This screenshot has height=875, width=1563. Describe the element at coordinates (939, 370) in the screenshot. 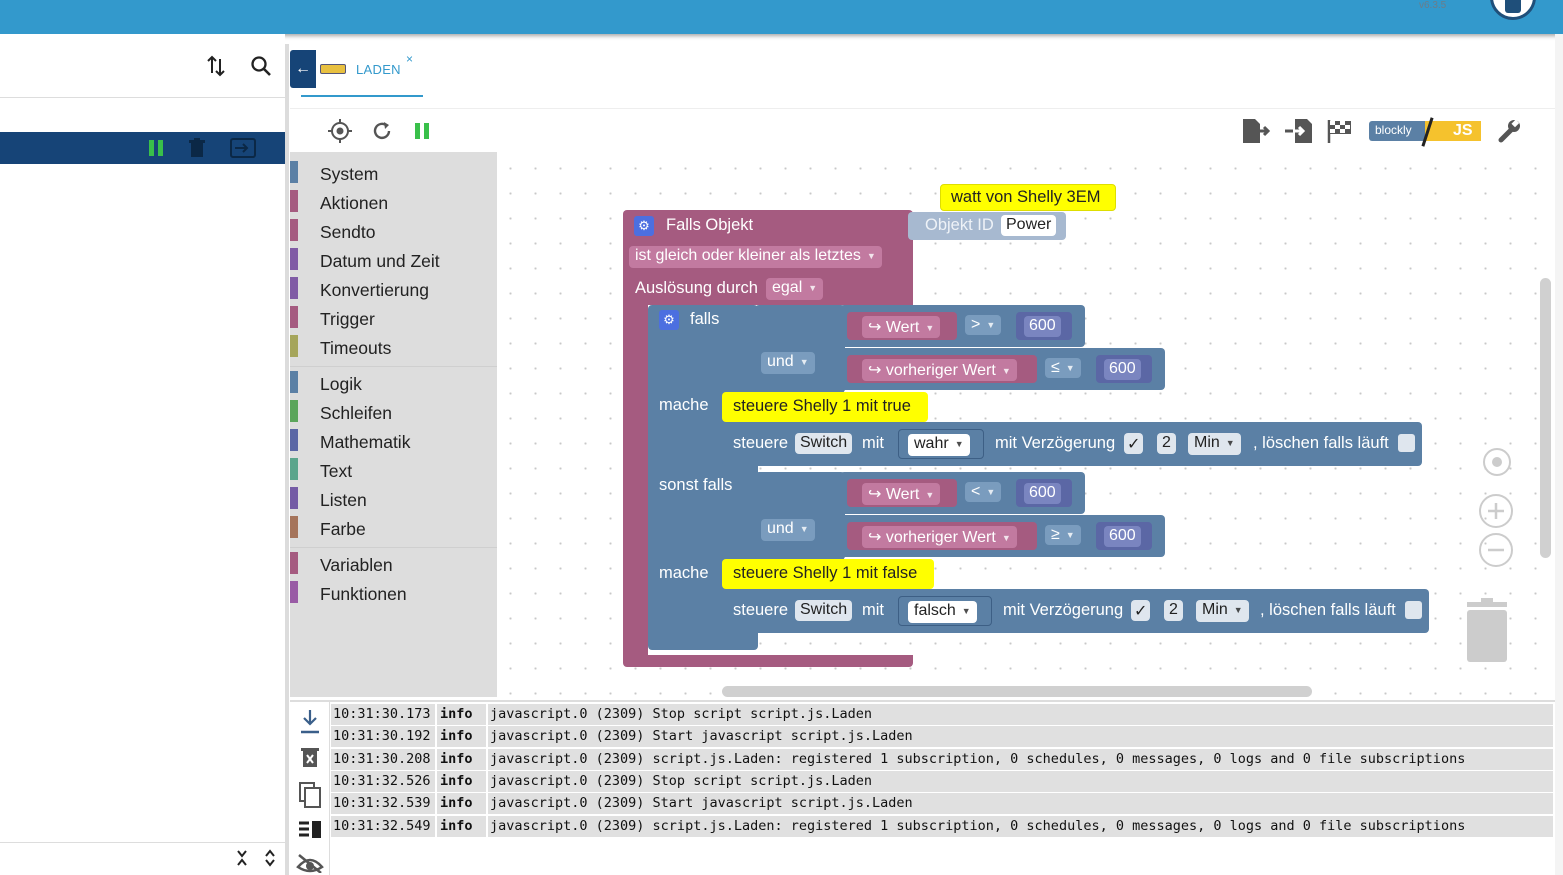

I see `prev-value-dropdown-1: ↪ vorheriger Wert ▼` at that location.